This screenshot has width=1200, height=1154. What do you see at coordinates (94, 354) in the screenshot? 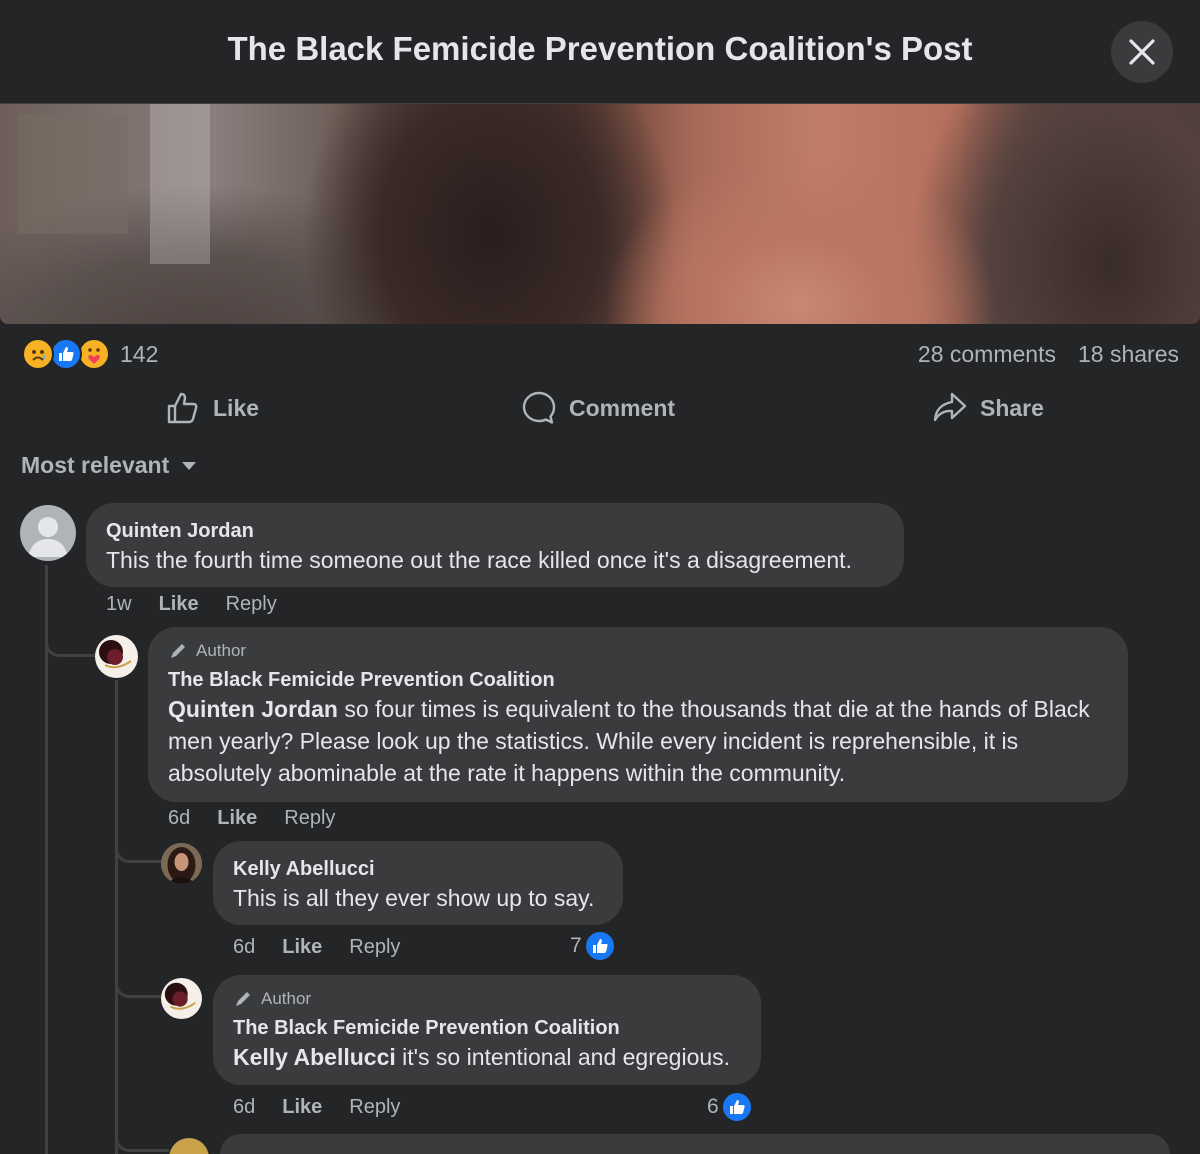
I see `care-reaction-icon` at bounding box center [94, 354].